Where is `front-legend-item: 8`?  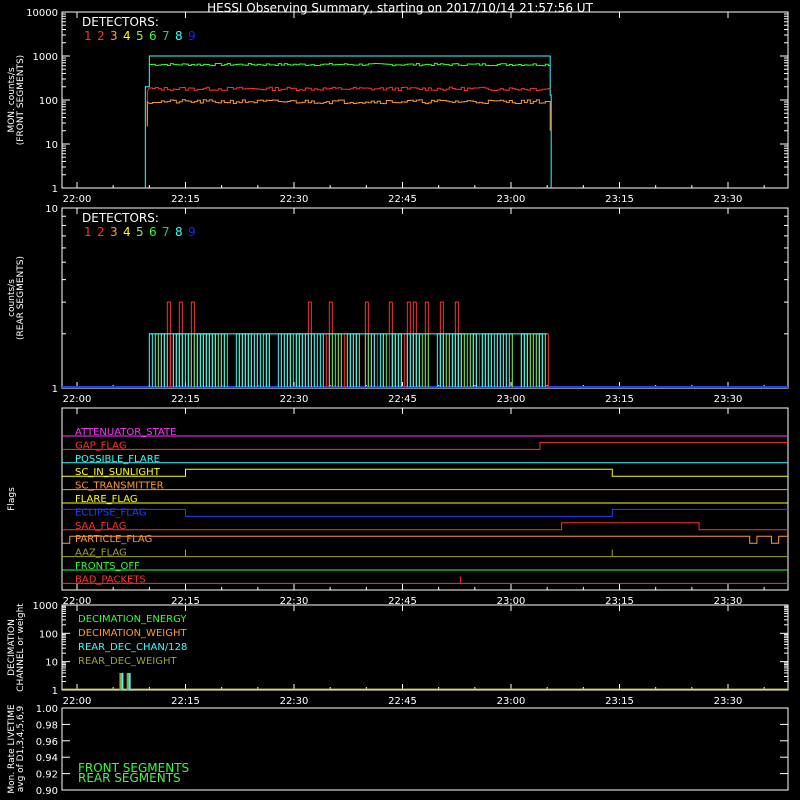 front-legend-item: 8 is located at coordinates (179, 36).